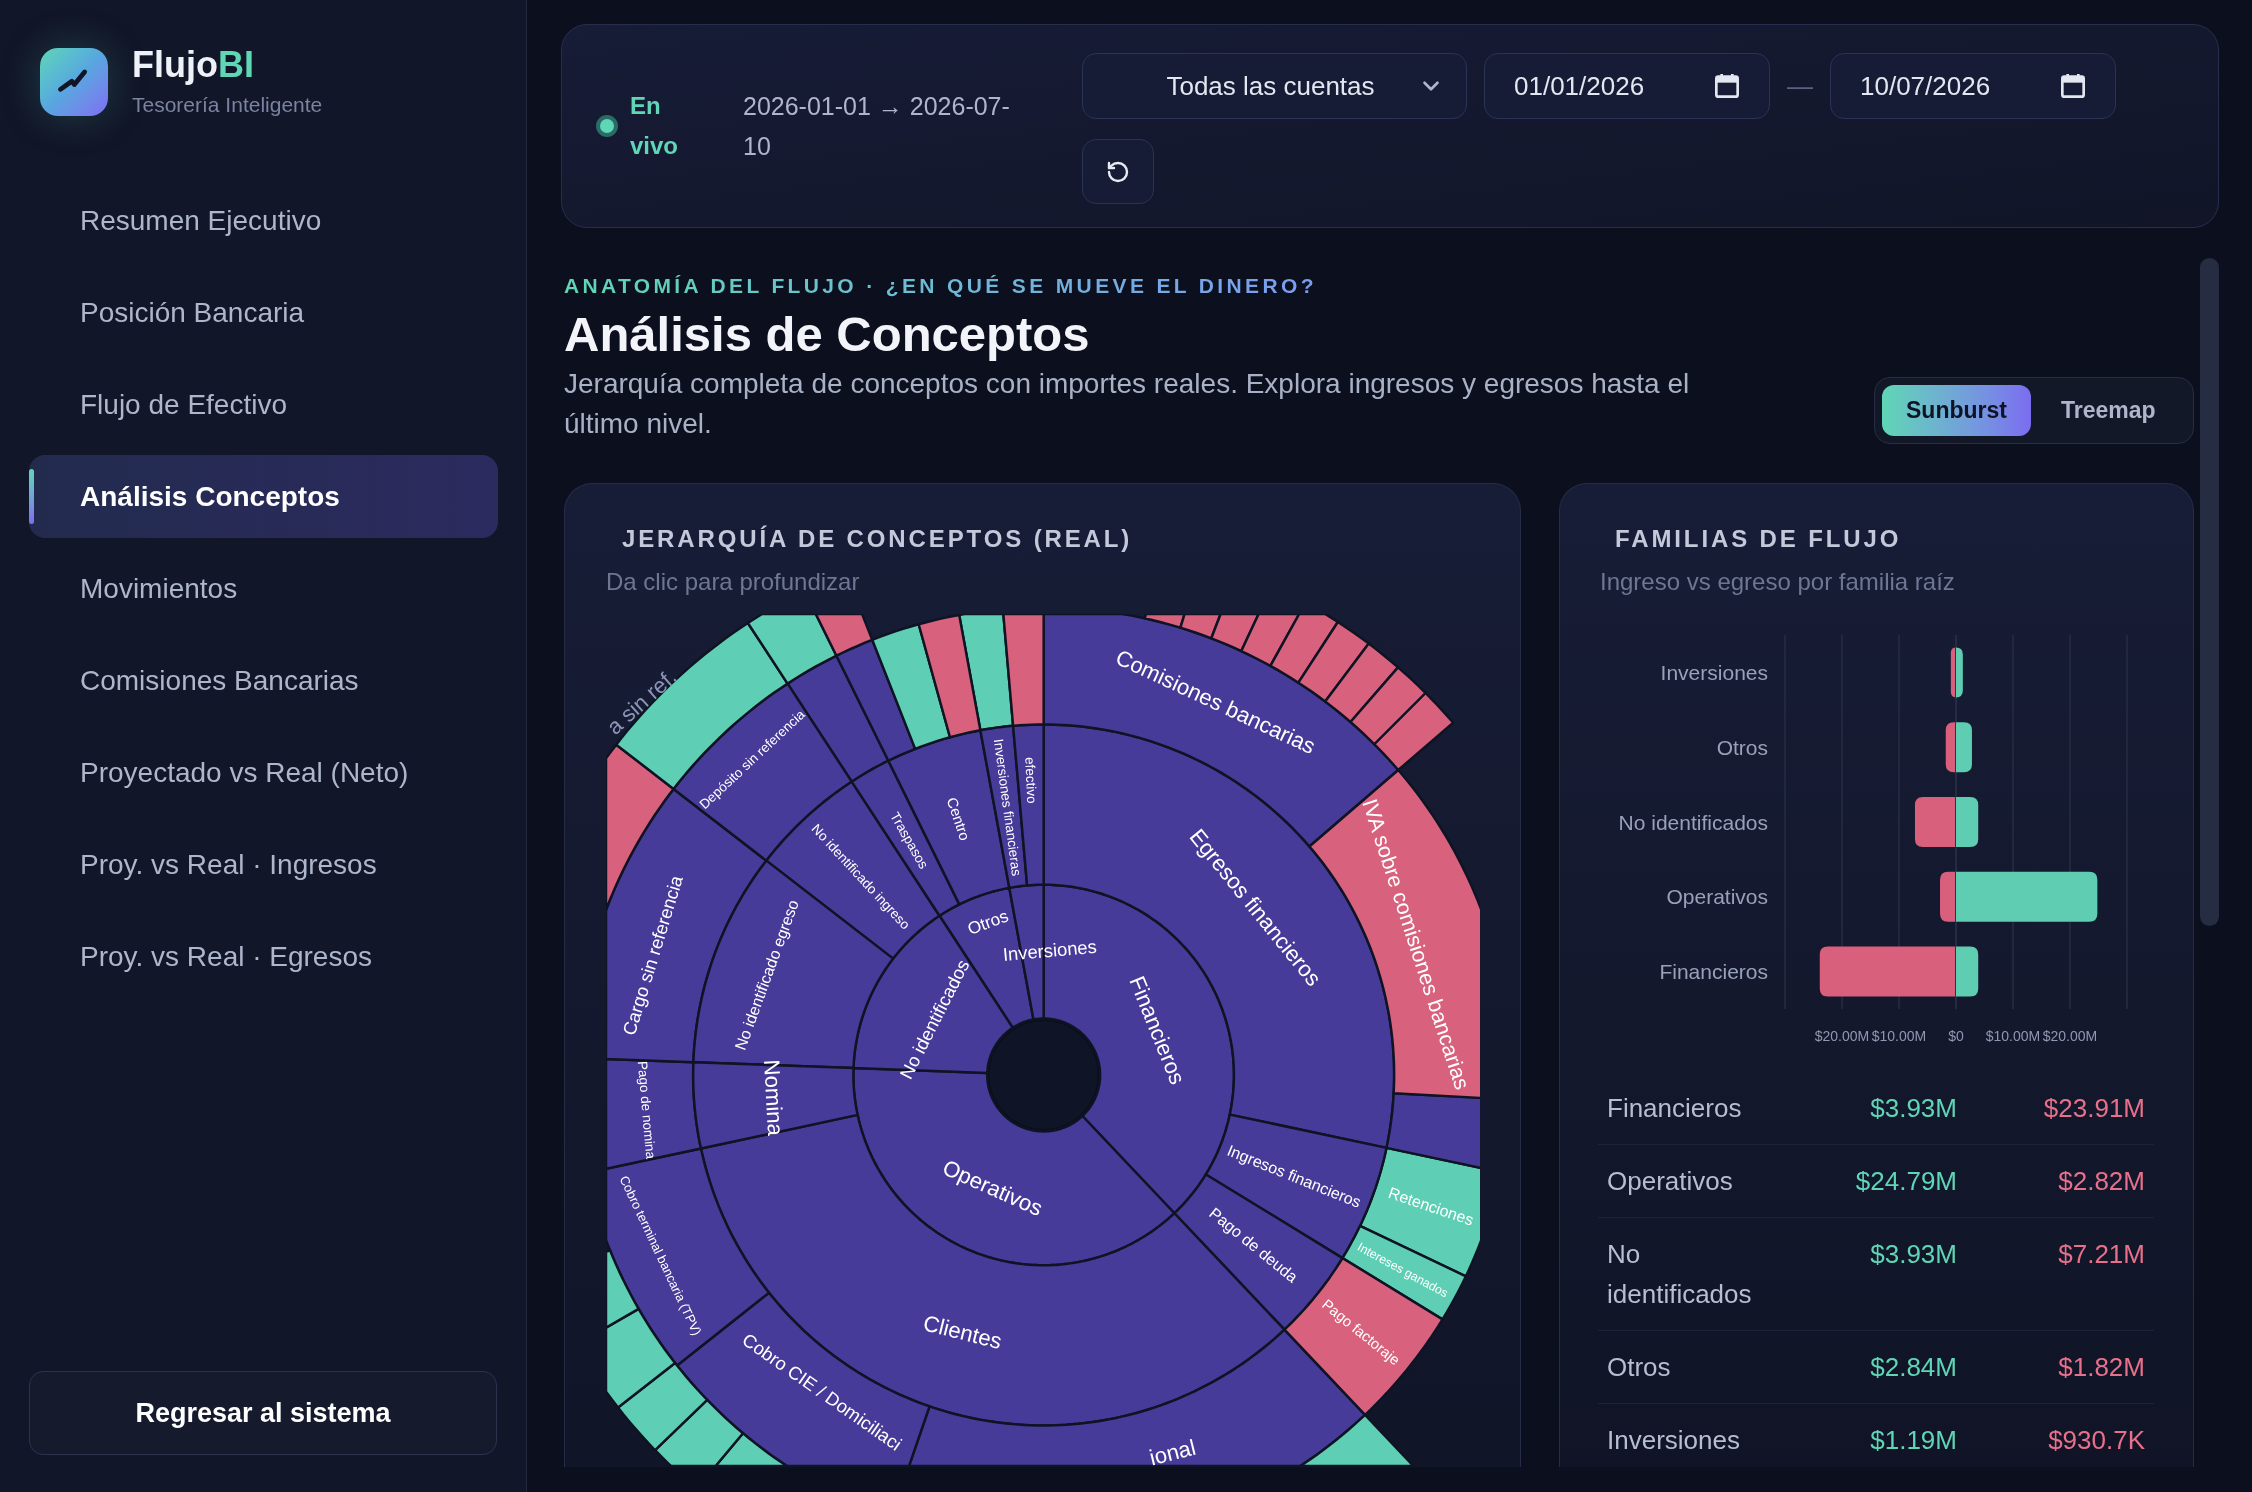  Describe the element at coordinates (1742, 747) in the screenshot. I see `category-label: Otros` at that location.